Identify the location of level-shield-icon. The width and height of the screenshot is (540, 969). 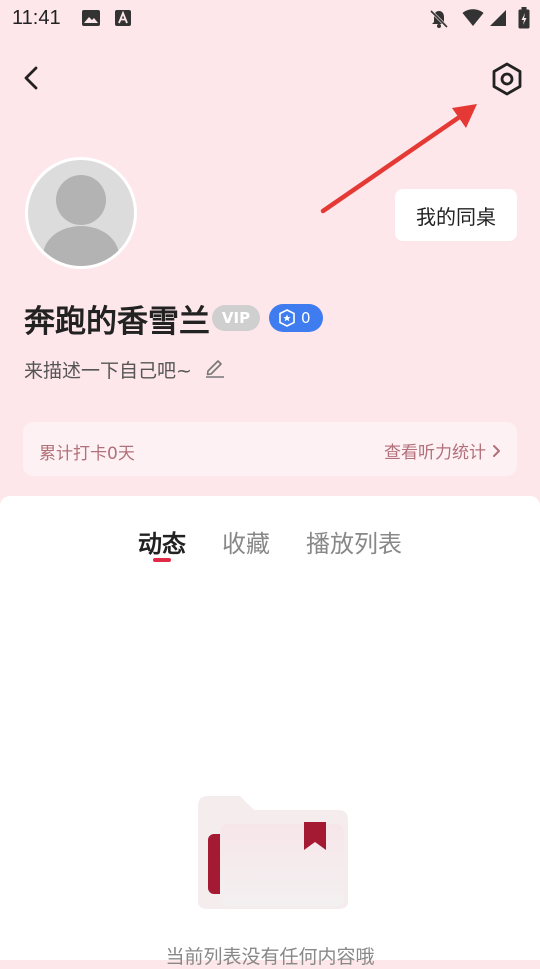
(287, 318).